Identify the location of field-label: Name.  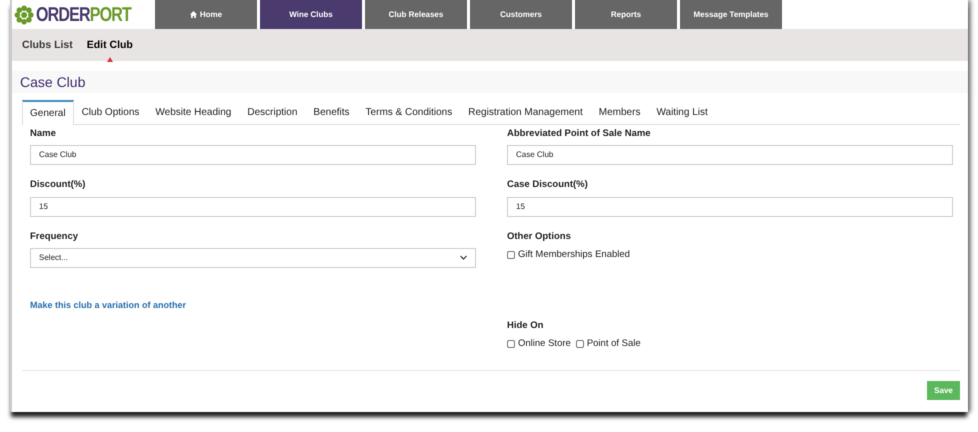
(43, 134).